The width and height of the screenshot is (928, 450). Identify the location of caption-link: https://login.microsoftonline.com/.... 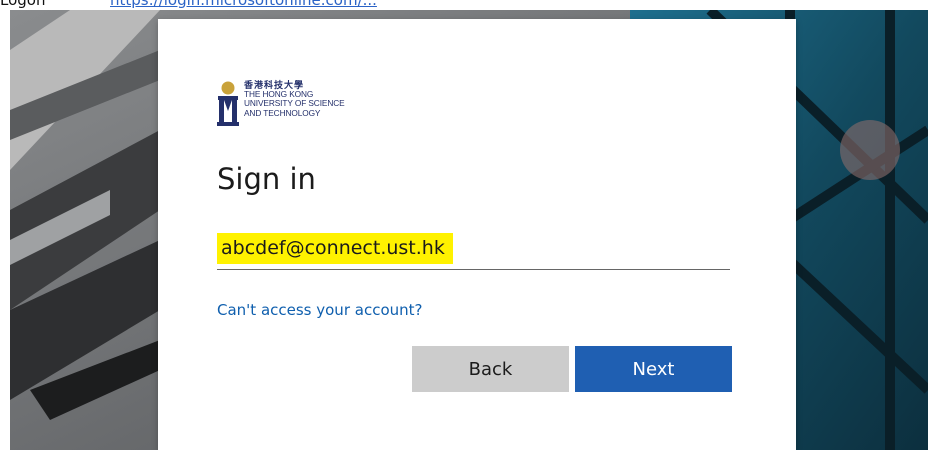
(243, 4).